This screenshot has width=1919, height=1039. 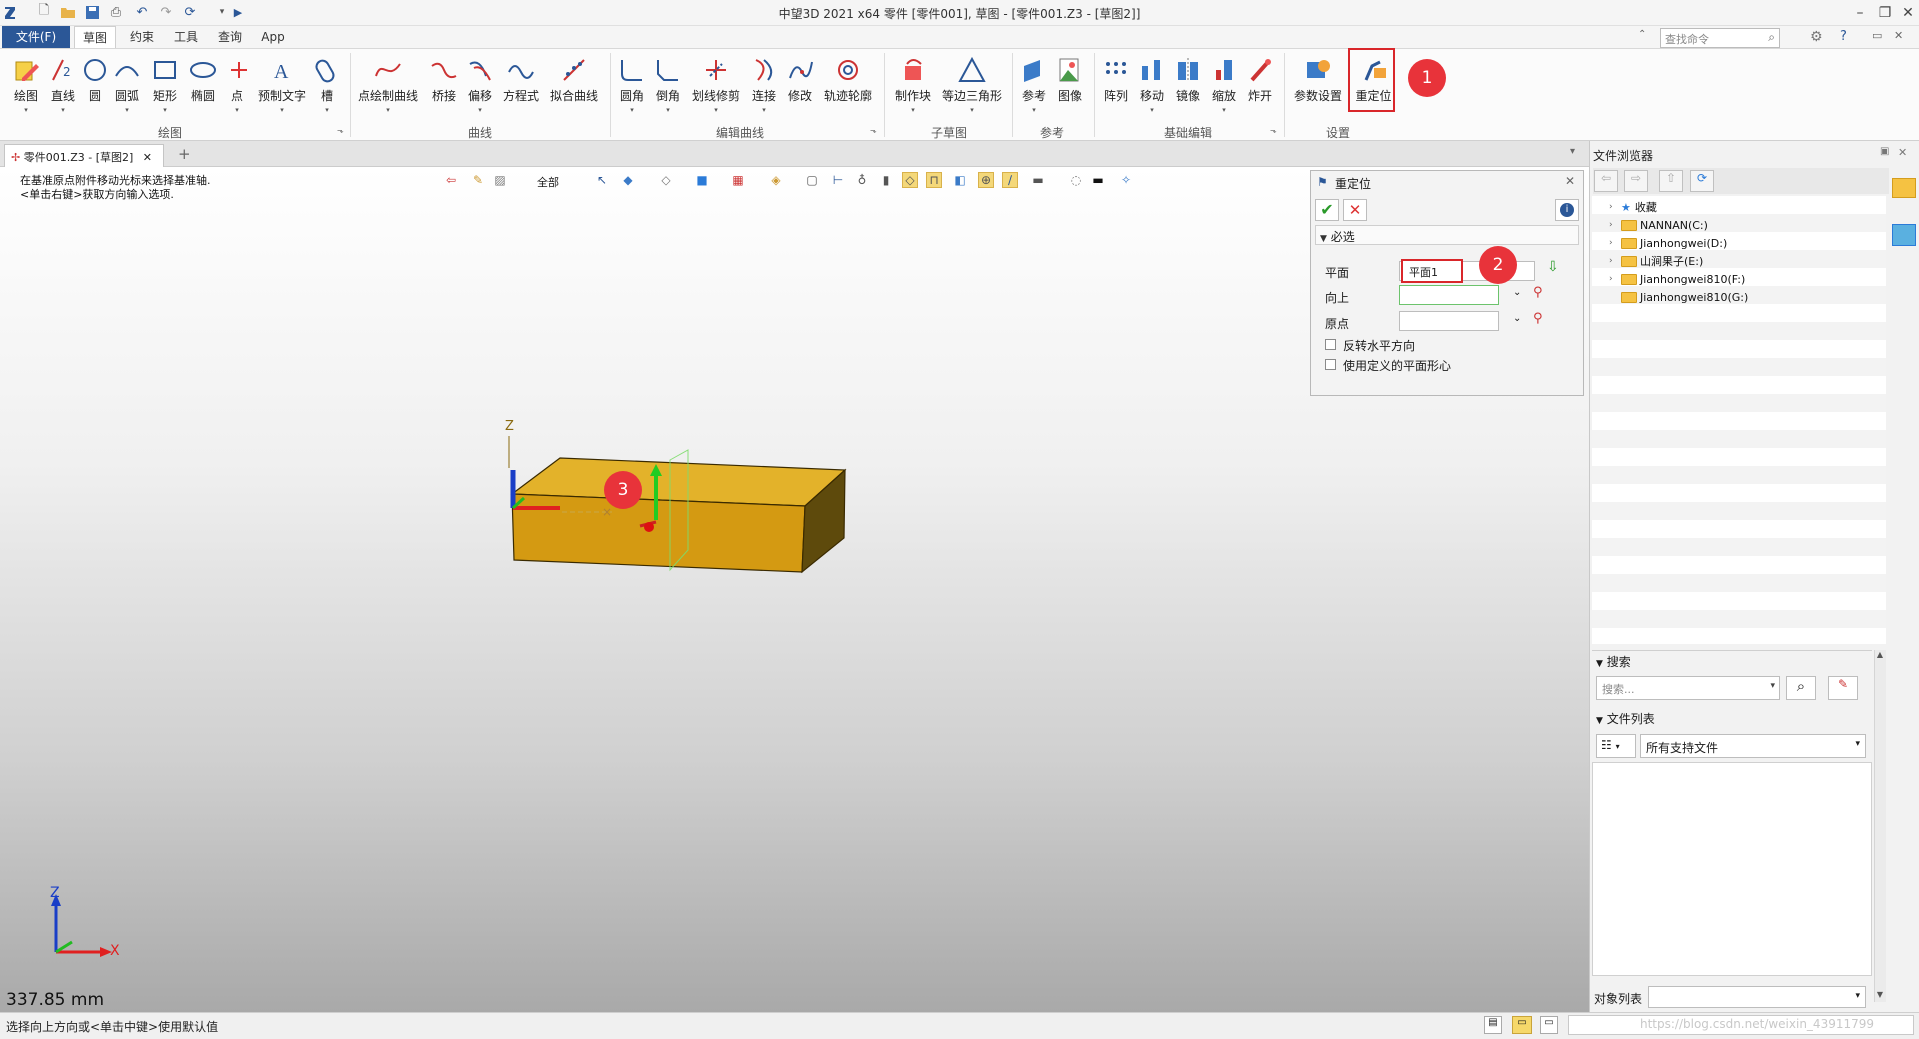 What do you see at coordinates (444, 88) in the screenshot?
I see `bridge-button: 桥接` at bounding box center [444, 88].